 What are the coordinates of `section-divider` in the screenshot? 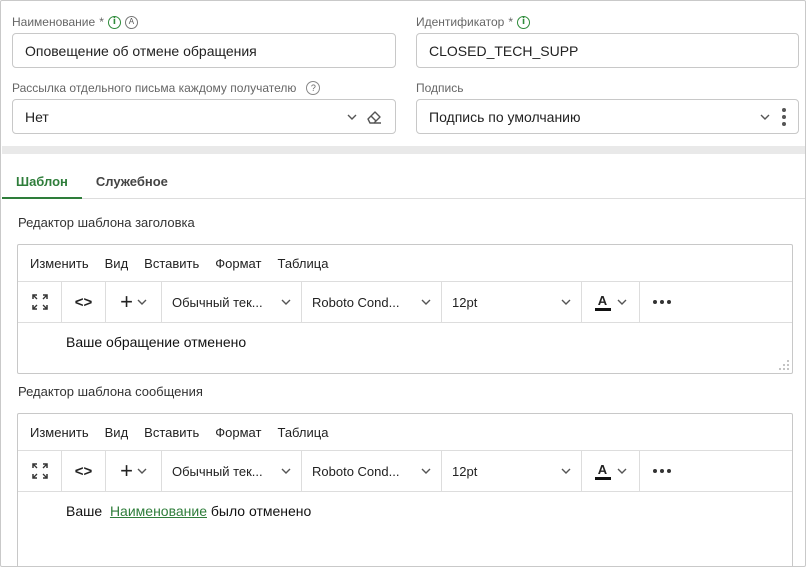 It's located at (403, 150).